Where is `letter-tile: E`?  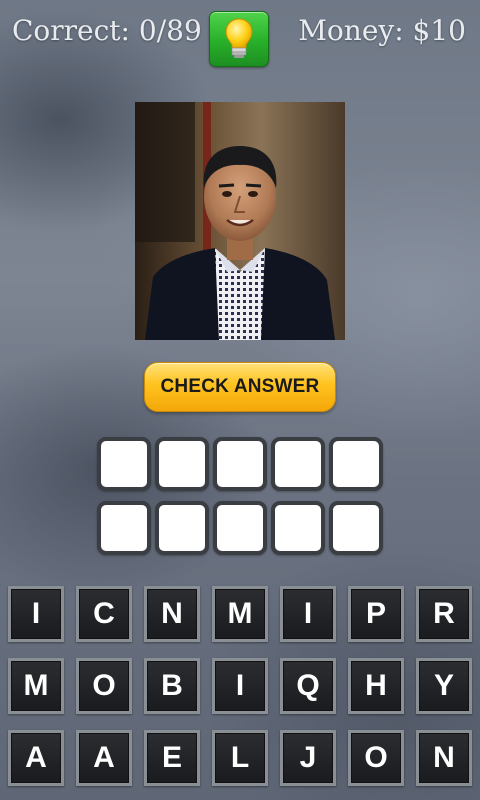 letter-tile: E is located at coordinates (172, 758).